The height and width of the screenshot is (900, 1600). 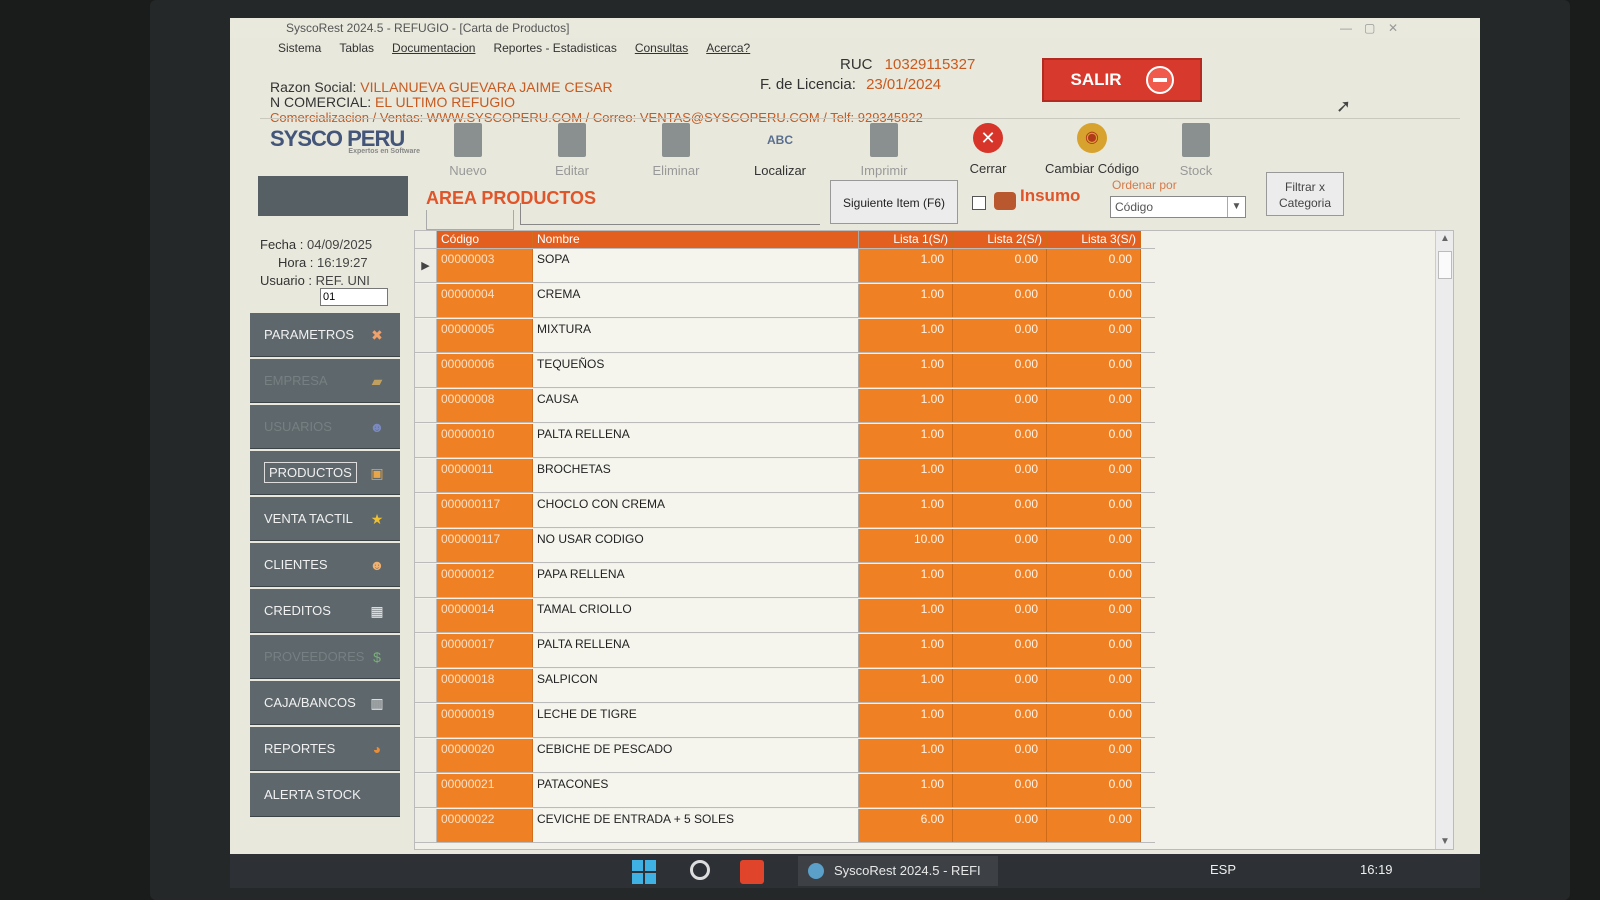 I want to click on toolbar-cerrar-button: ✕ Cerrar, so click(x=988, y=153).